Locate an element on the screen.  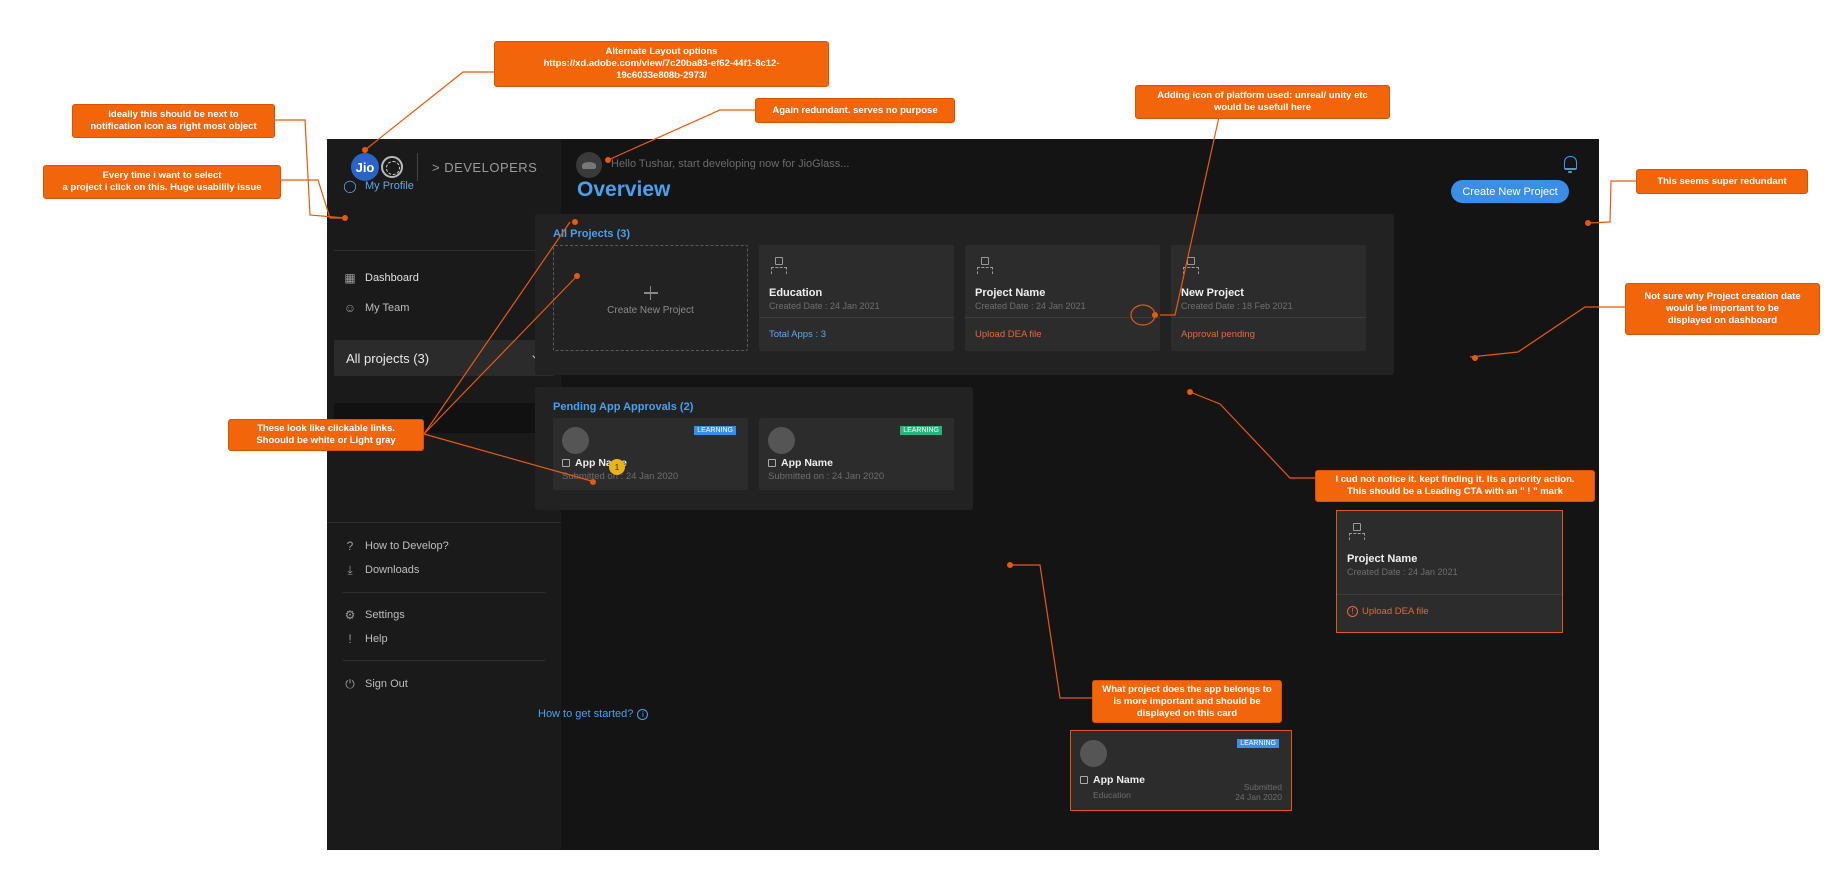
power-icon: ⏻ is located at coordinates (350, 684).